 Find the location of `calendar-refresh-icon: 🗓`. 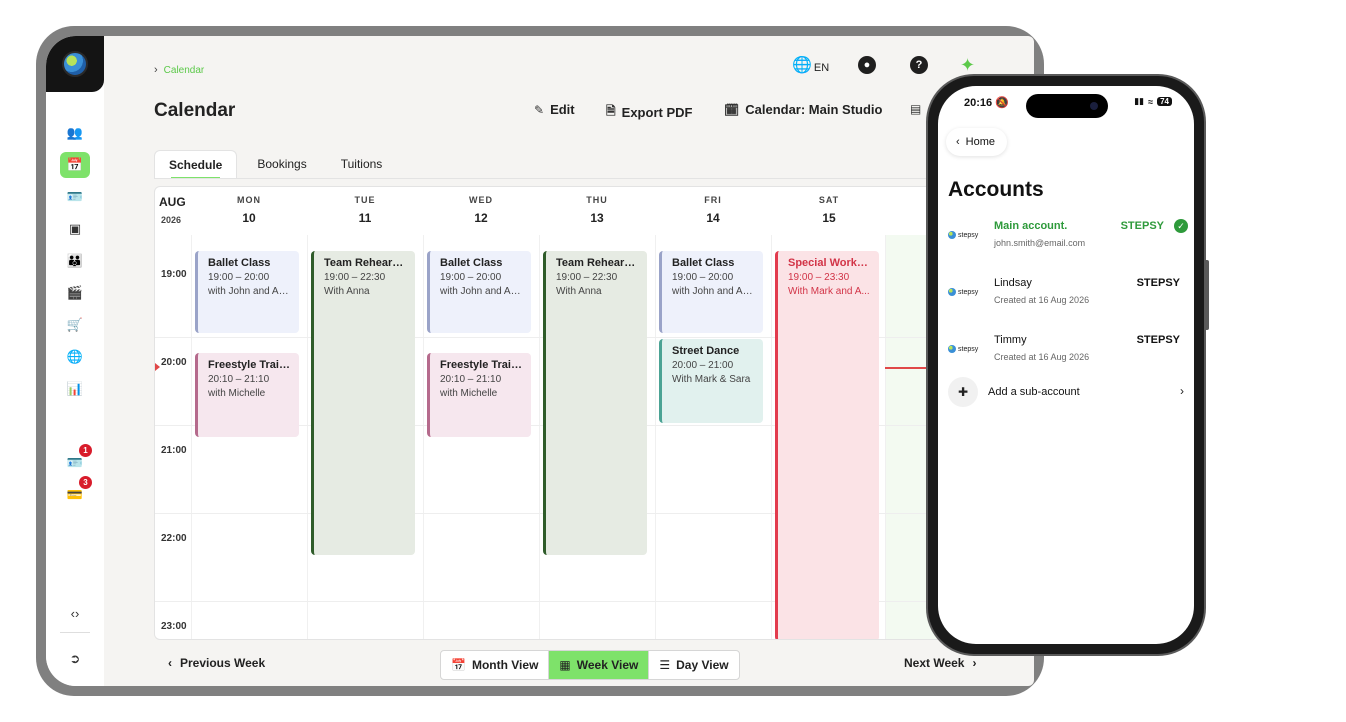

calendar-refresh-icon: 🗓 is located at coordinates (732, 109).